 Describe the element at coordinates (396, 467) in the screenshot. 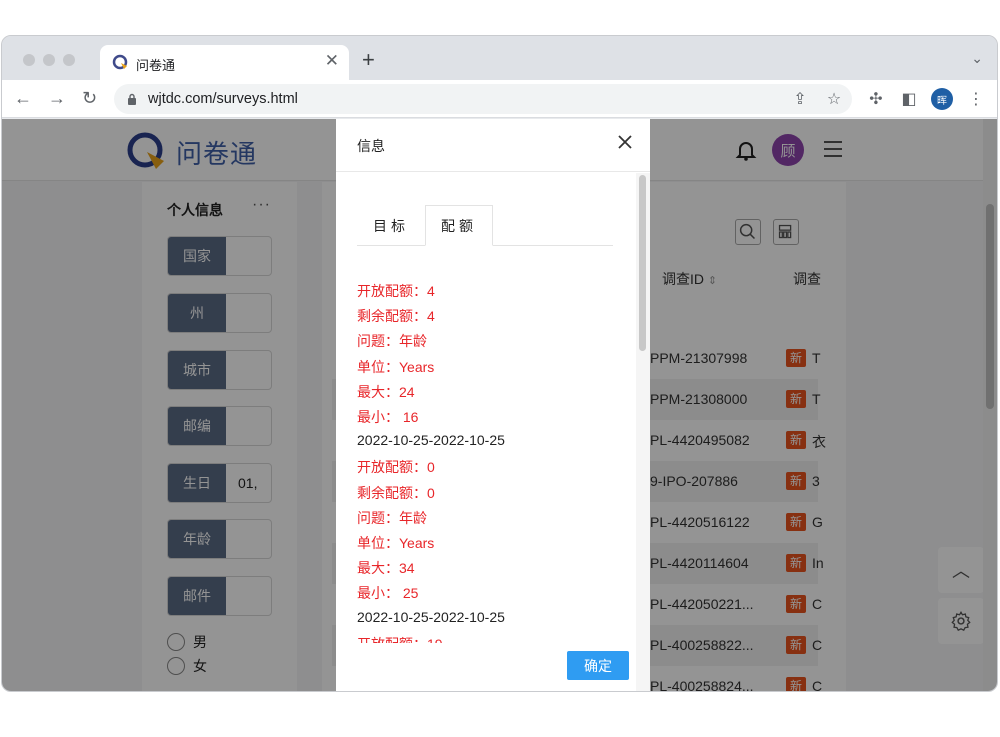

I see `quota-line: 开放配额：0` at that location.